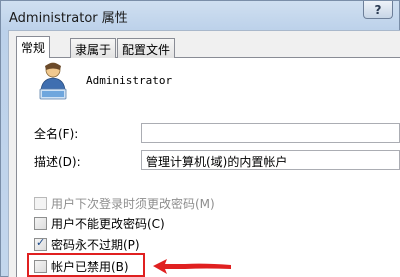 Image resolution: width=400 pixels, height=277 pixels. Describe the element at coordinates (86, 265) in the screenshot. I see `annotation-highlight-box` at that location.